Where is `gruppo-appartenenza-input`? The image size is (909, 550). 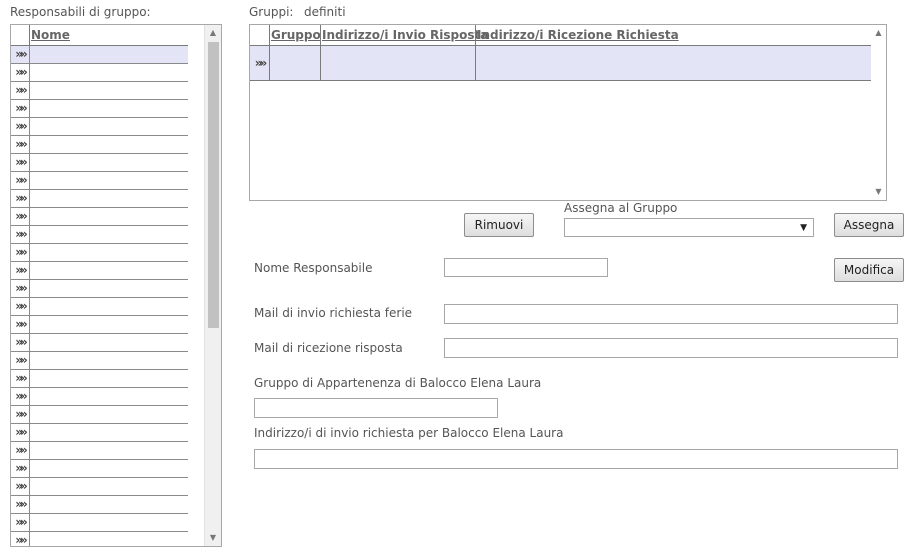 gruppo-appartenenza-input is located at coordinates (376, 408).